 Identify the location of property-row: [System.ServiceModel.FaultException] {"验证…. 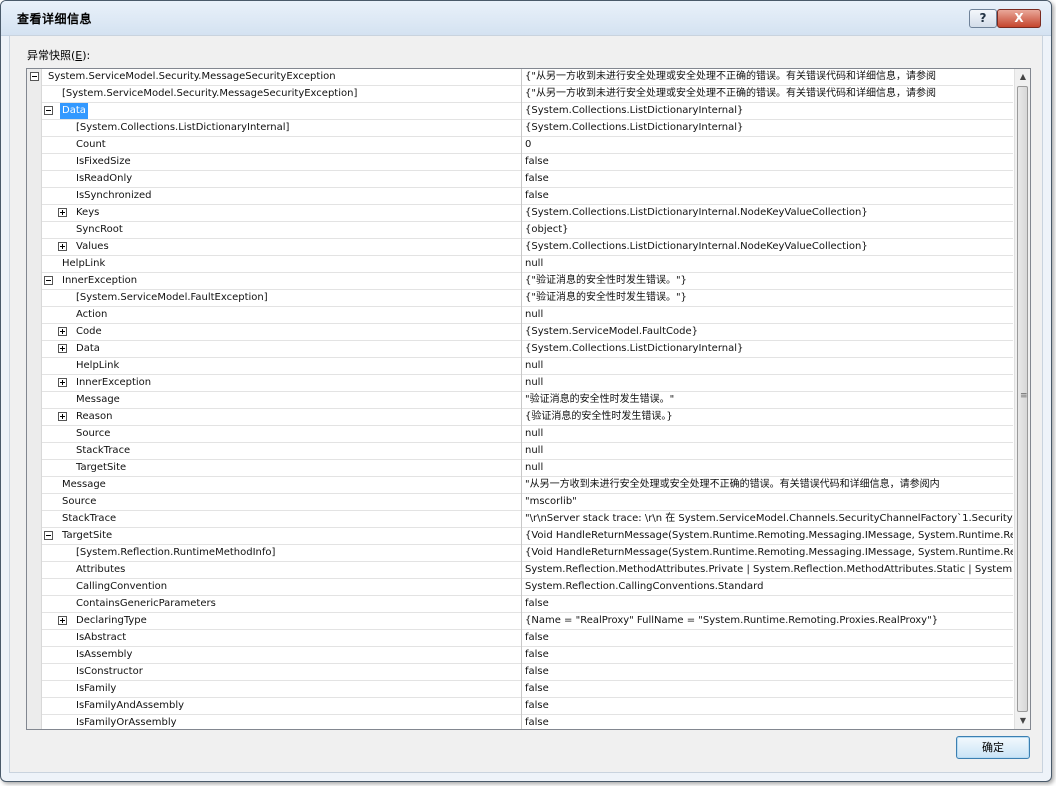
(520, 298).